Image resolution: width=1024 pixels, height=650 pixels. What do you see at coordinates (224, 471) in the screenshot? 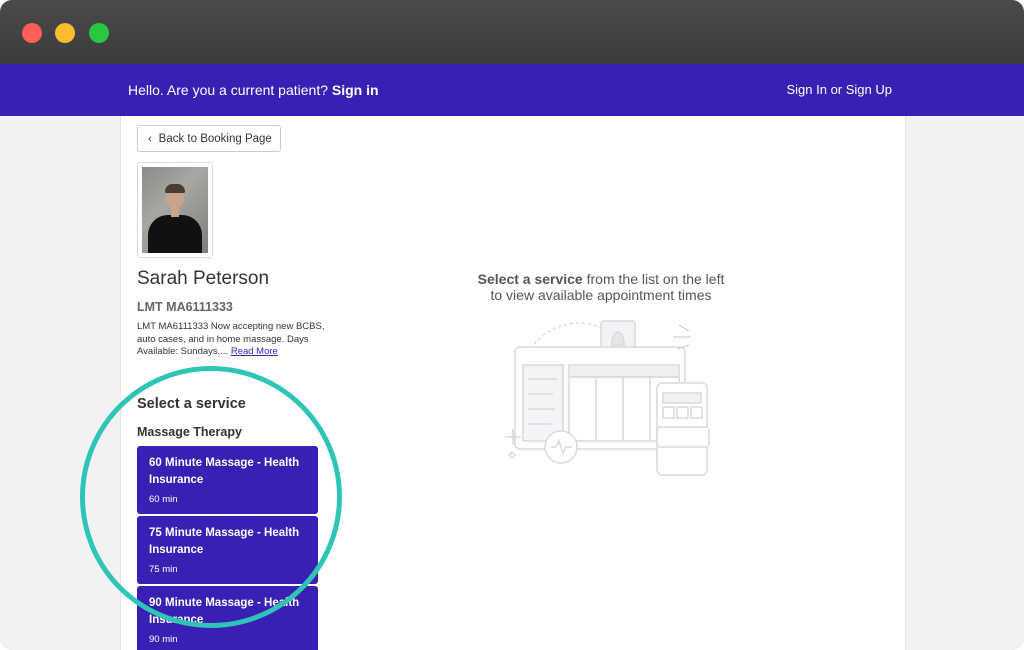
I see `service-name: 60 Minute Massage - Health Insurance` at bounding box center [224, 471].